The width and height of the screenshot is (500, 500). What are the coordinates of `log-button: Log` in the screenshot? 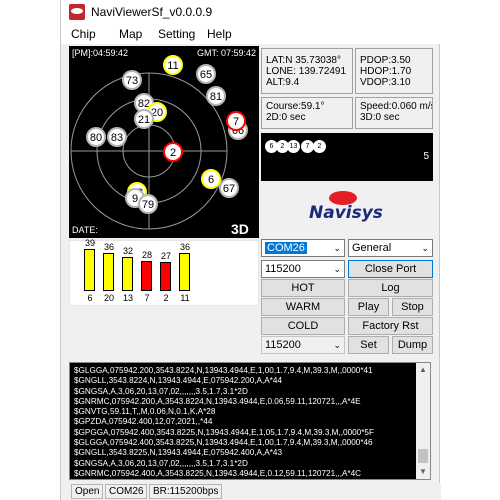 It's located at (390, 288).